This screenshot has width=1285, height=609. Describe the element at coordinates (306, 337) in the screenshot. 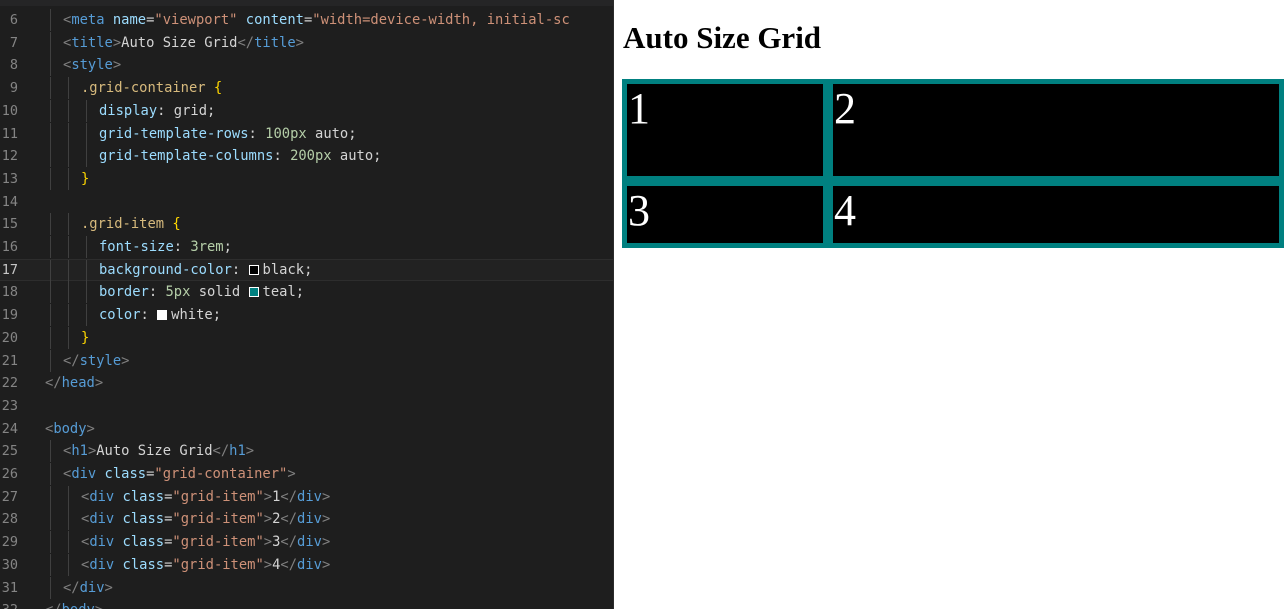

I see `code-line: 20}` at that location.